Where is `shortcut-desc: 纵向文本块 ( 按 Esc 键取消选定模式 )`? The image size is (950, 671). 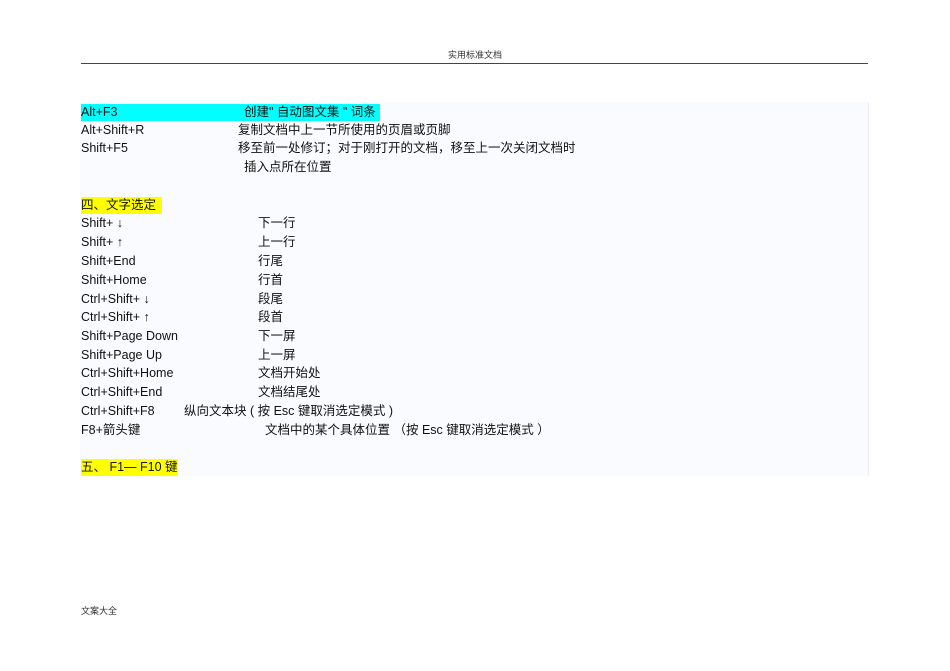 shortcut-desc: 纵向文本块 ( 按 Esc 键取消选定模式 ) is located at coordinates (289, 411).